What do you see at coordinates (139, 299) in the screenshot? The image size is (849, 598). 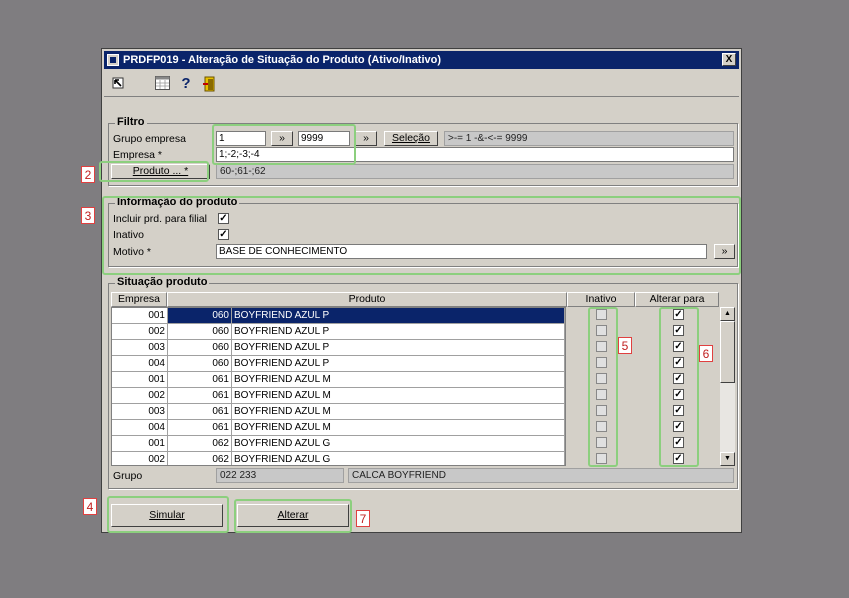 I see `header-empresa: Empresa` at bounding box center [139, 299].